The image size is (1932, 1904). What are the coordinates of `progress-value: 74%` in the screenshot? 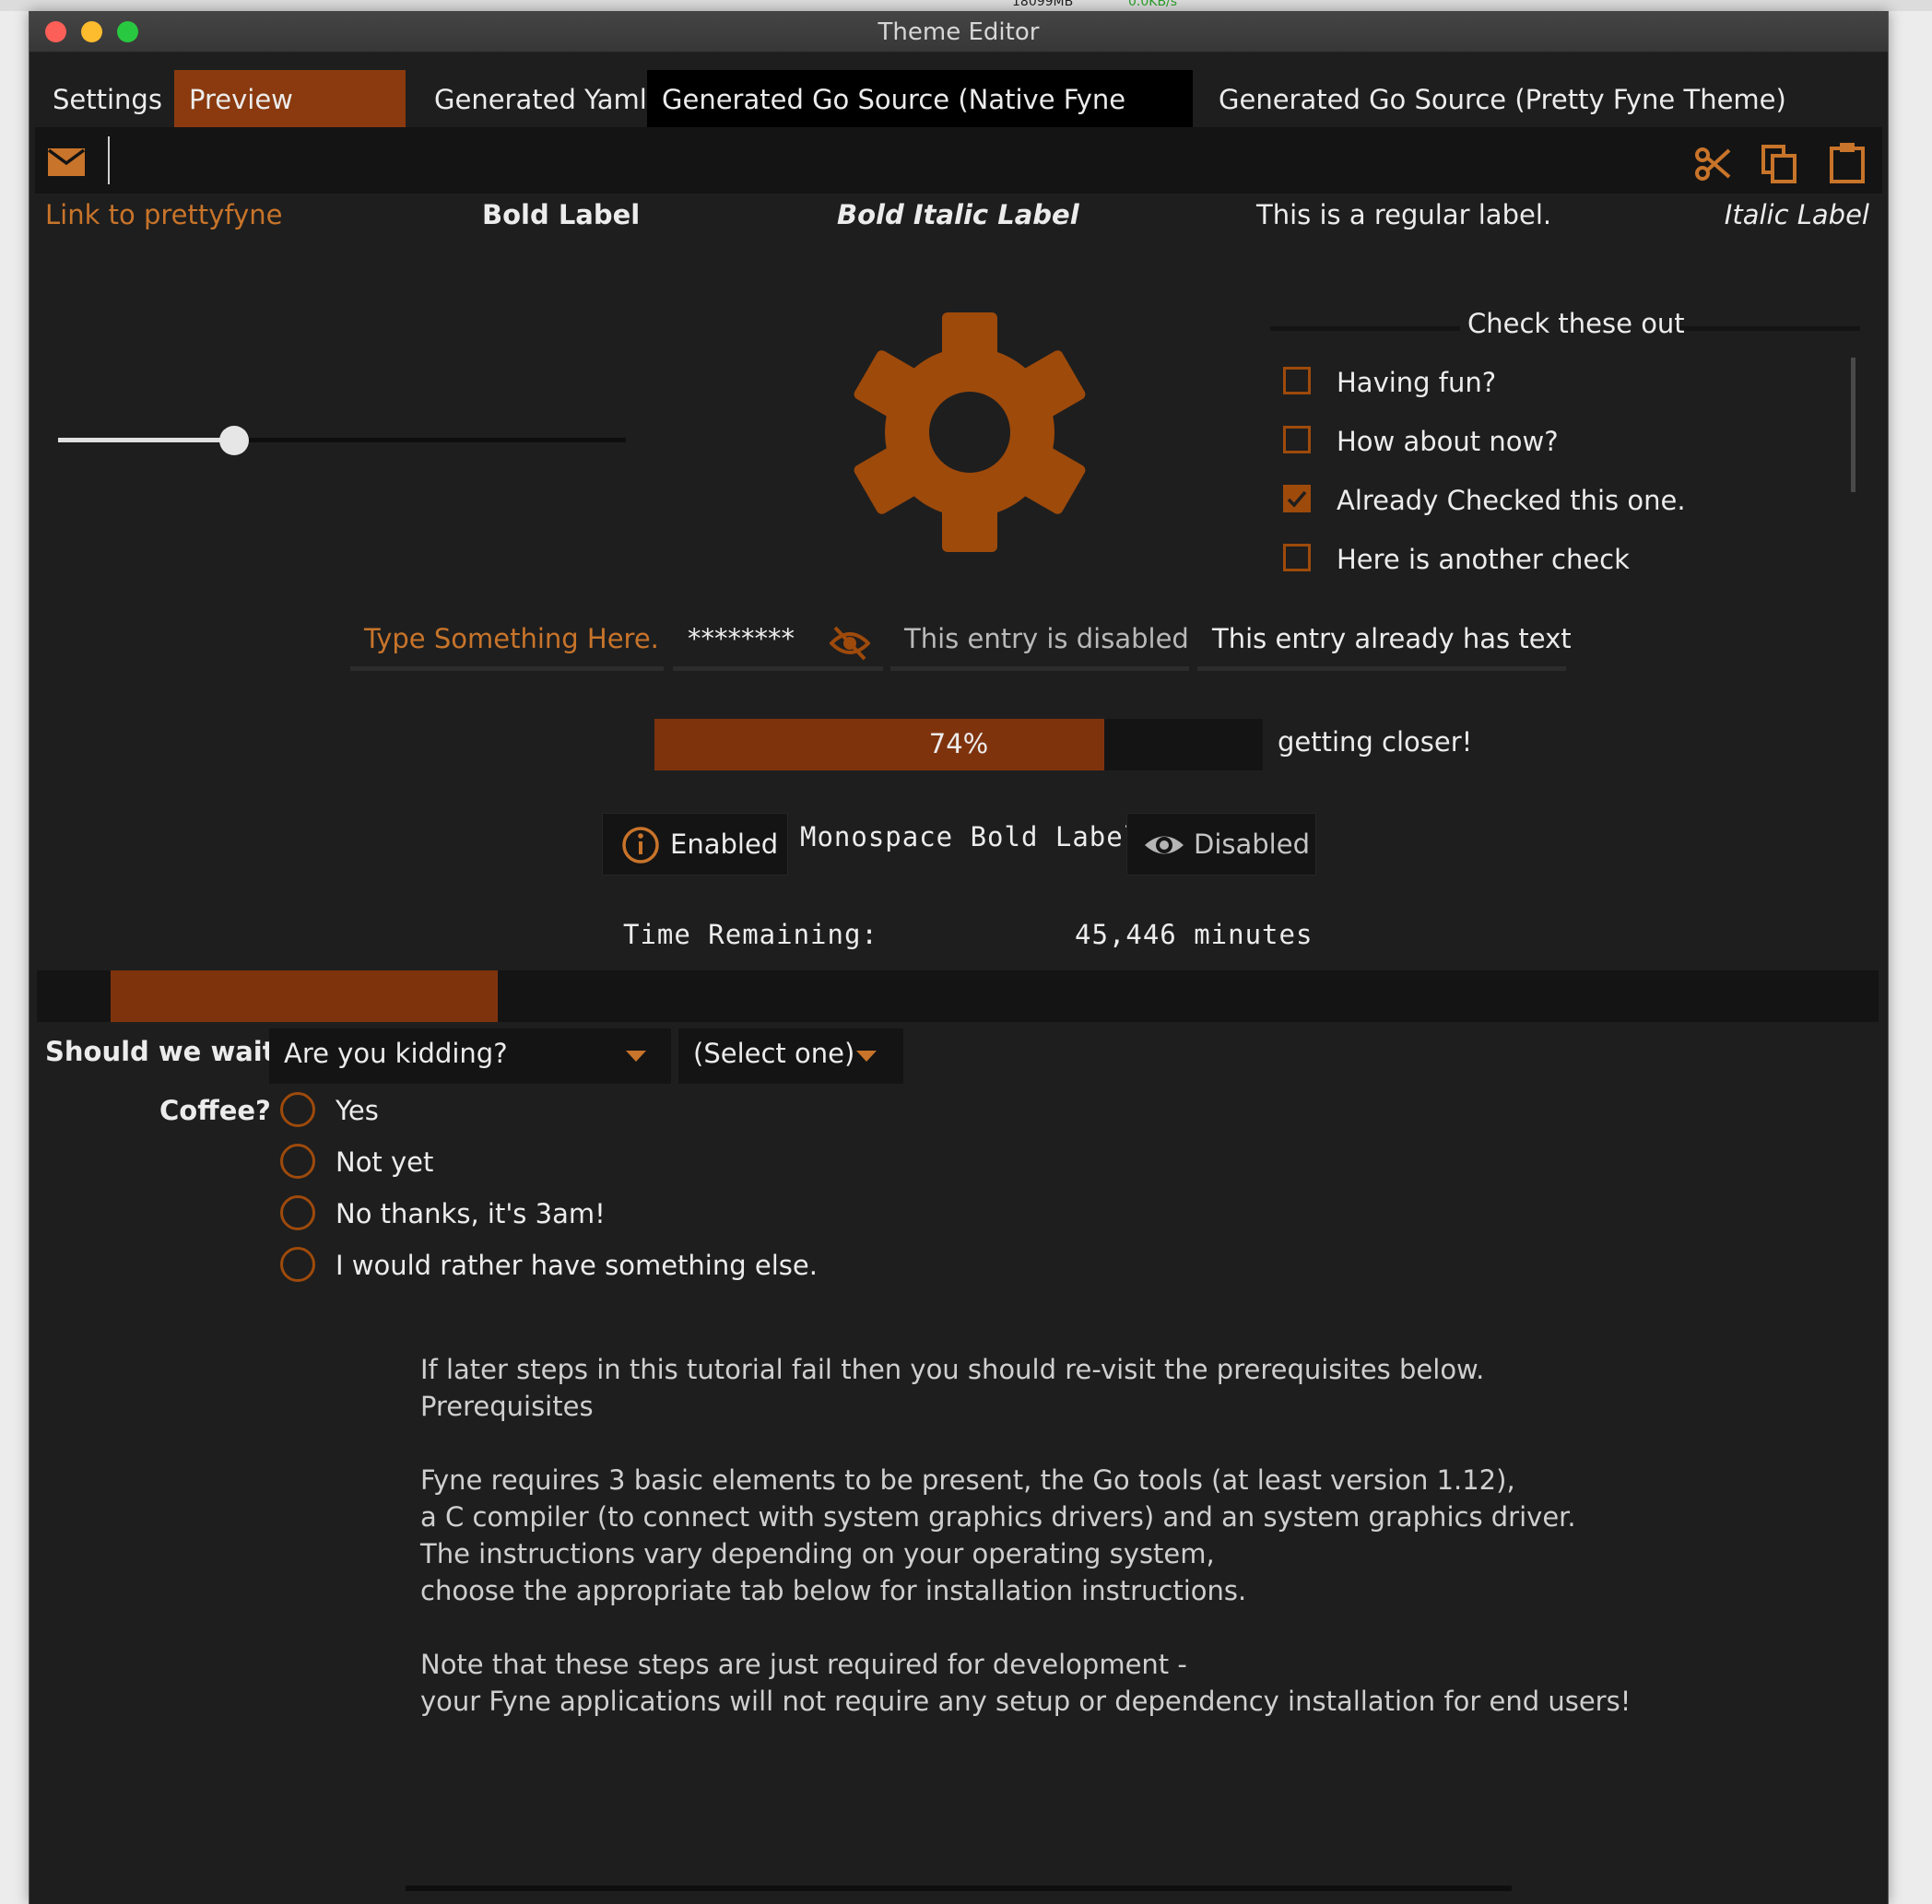 It's located at (958, 743).